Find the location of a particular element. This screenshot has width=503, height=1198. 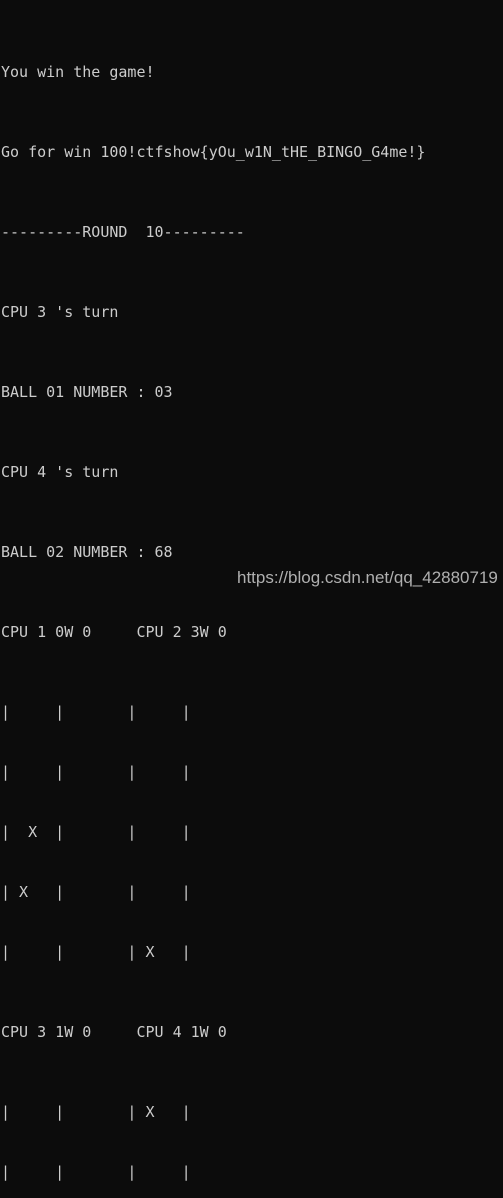

win-message-line: You win the game! is located at coordinates (78, 72).